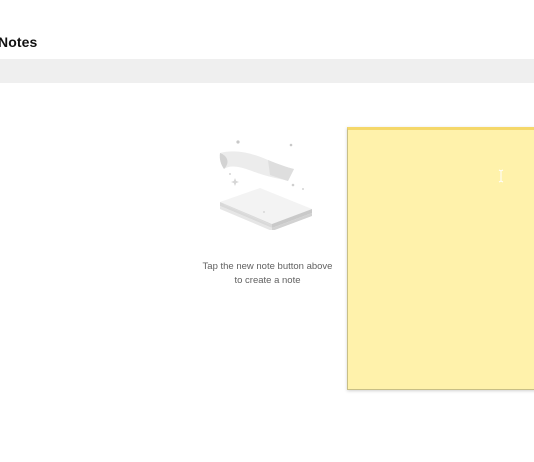 This screenshot has height=462, width=534. What do you see at coordinates (265, 185) in the screenshot?
I see `empty-notes-illustration-icon` at bounding box center [265, 185].